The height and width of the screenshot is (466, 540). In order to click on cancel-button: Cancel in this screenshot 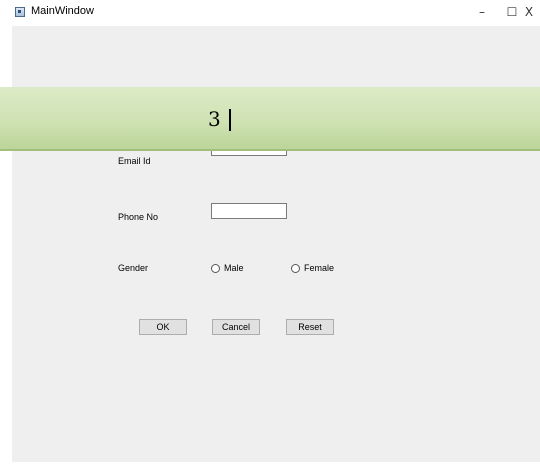, I will do `click(236, 327)`.